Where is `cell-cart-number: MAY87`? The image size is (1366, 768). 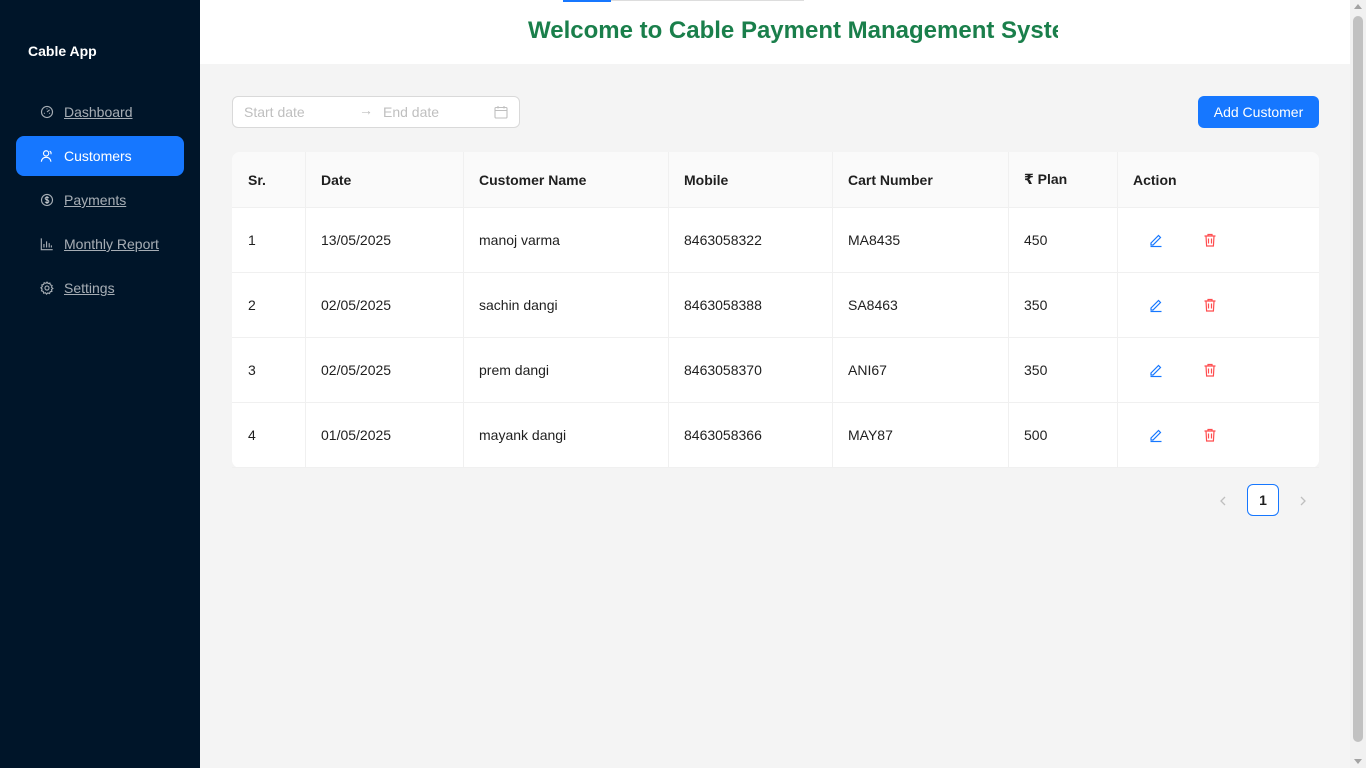 cell-cart-number: MAY87 is located at coordinates (920, 435).